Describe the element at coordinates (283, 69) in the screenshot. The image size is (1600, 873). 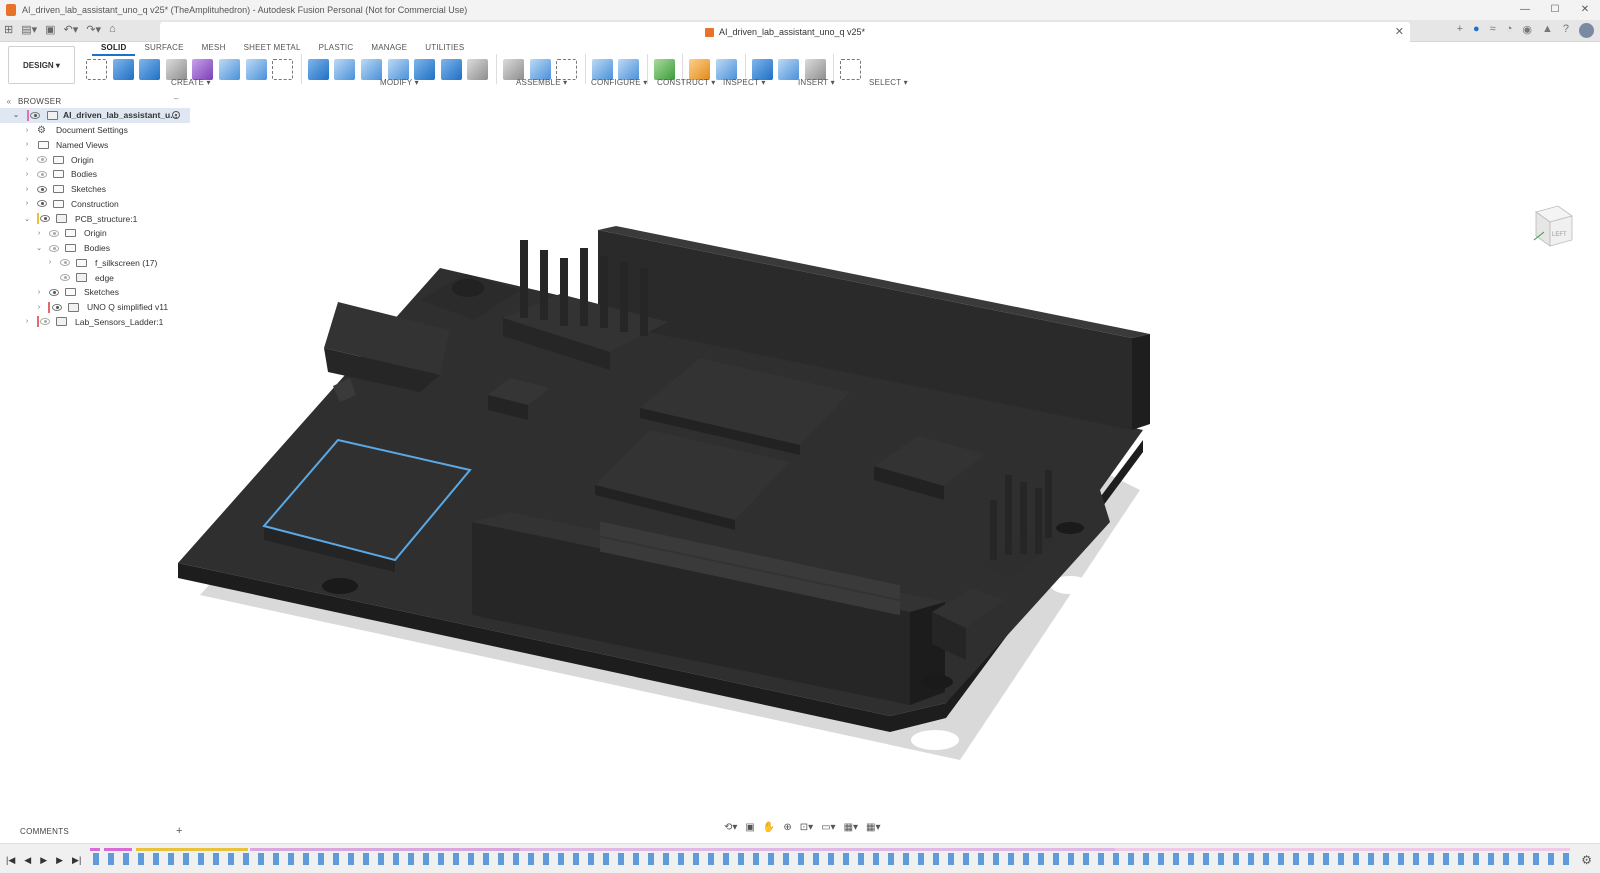
I see `mirror-icon` at that location.